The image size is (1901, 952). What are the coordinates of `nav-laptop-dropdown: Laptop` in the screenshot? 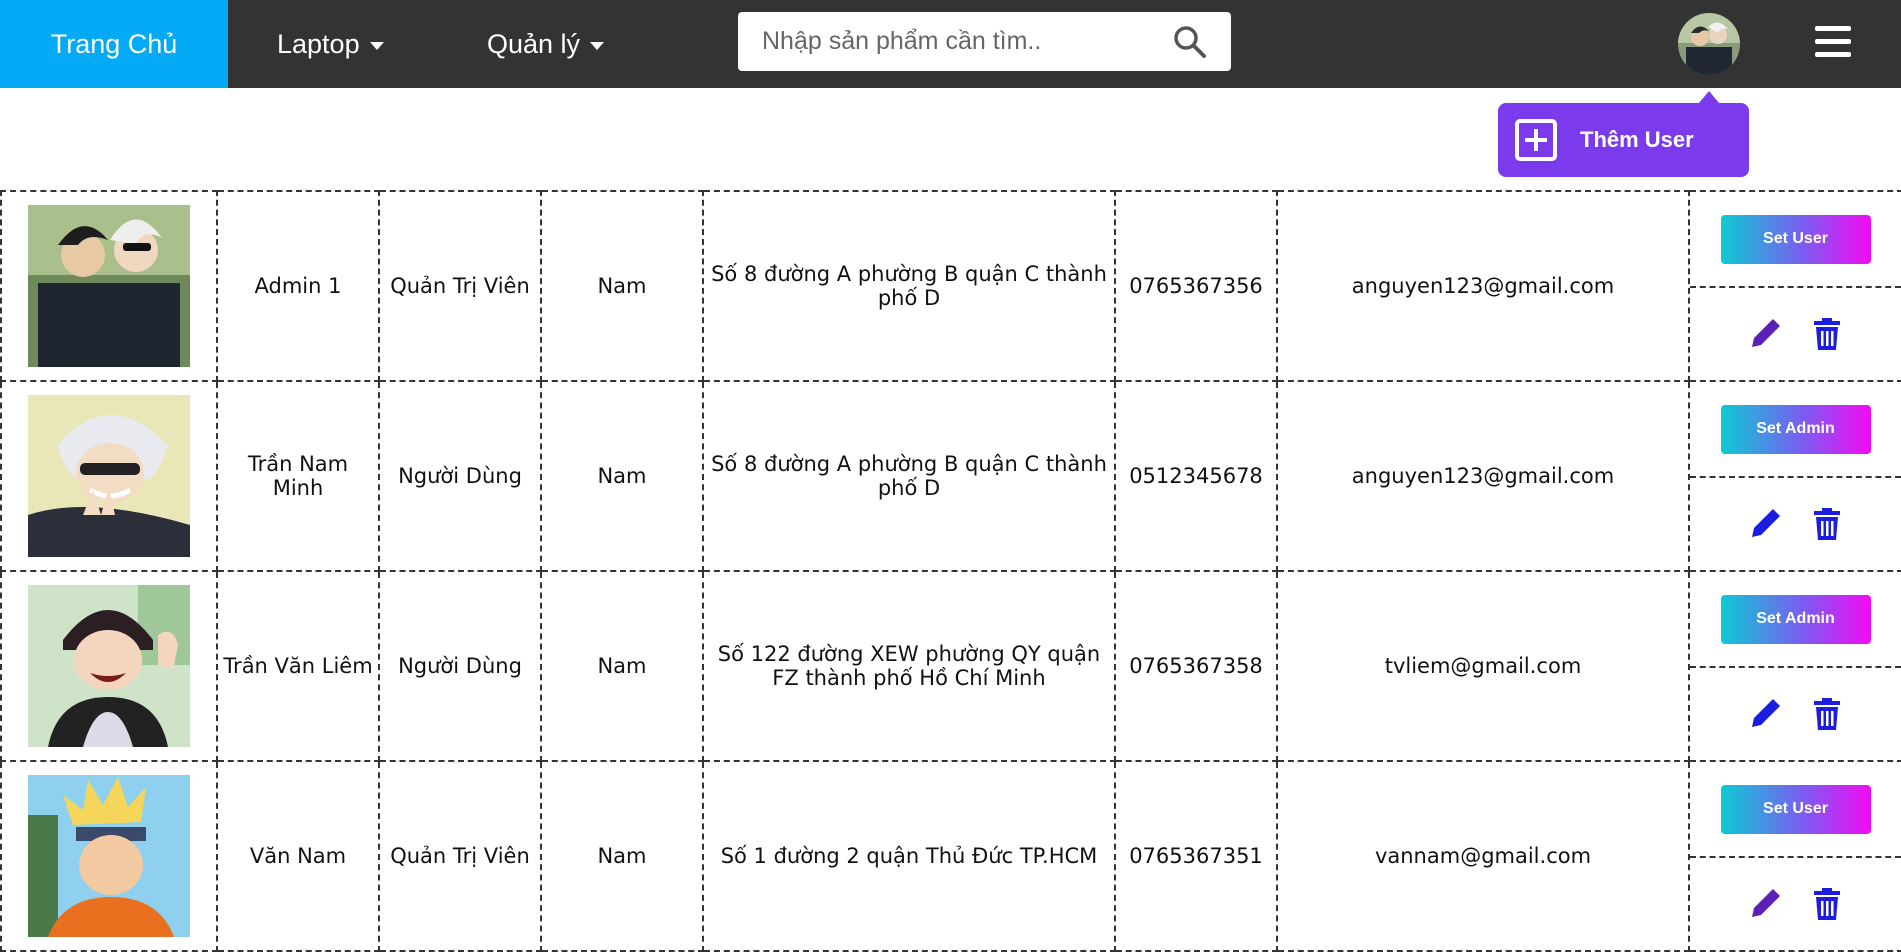 It's located at (330, 44).